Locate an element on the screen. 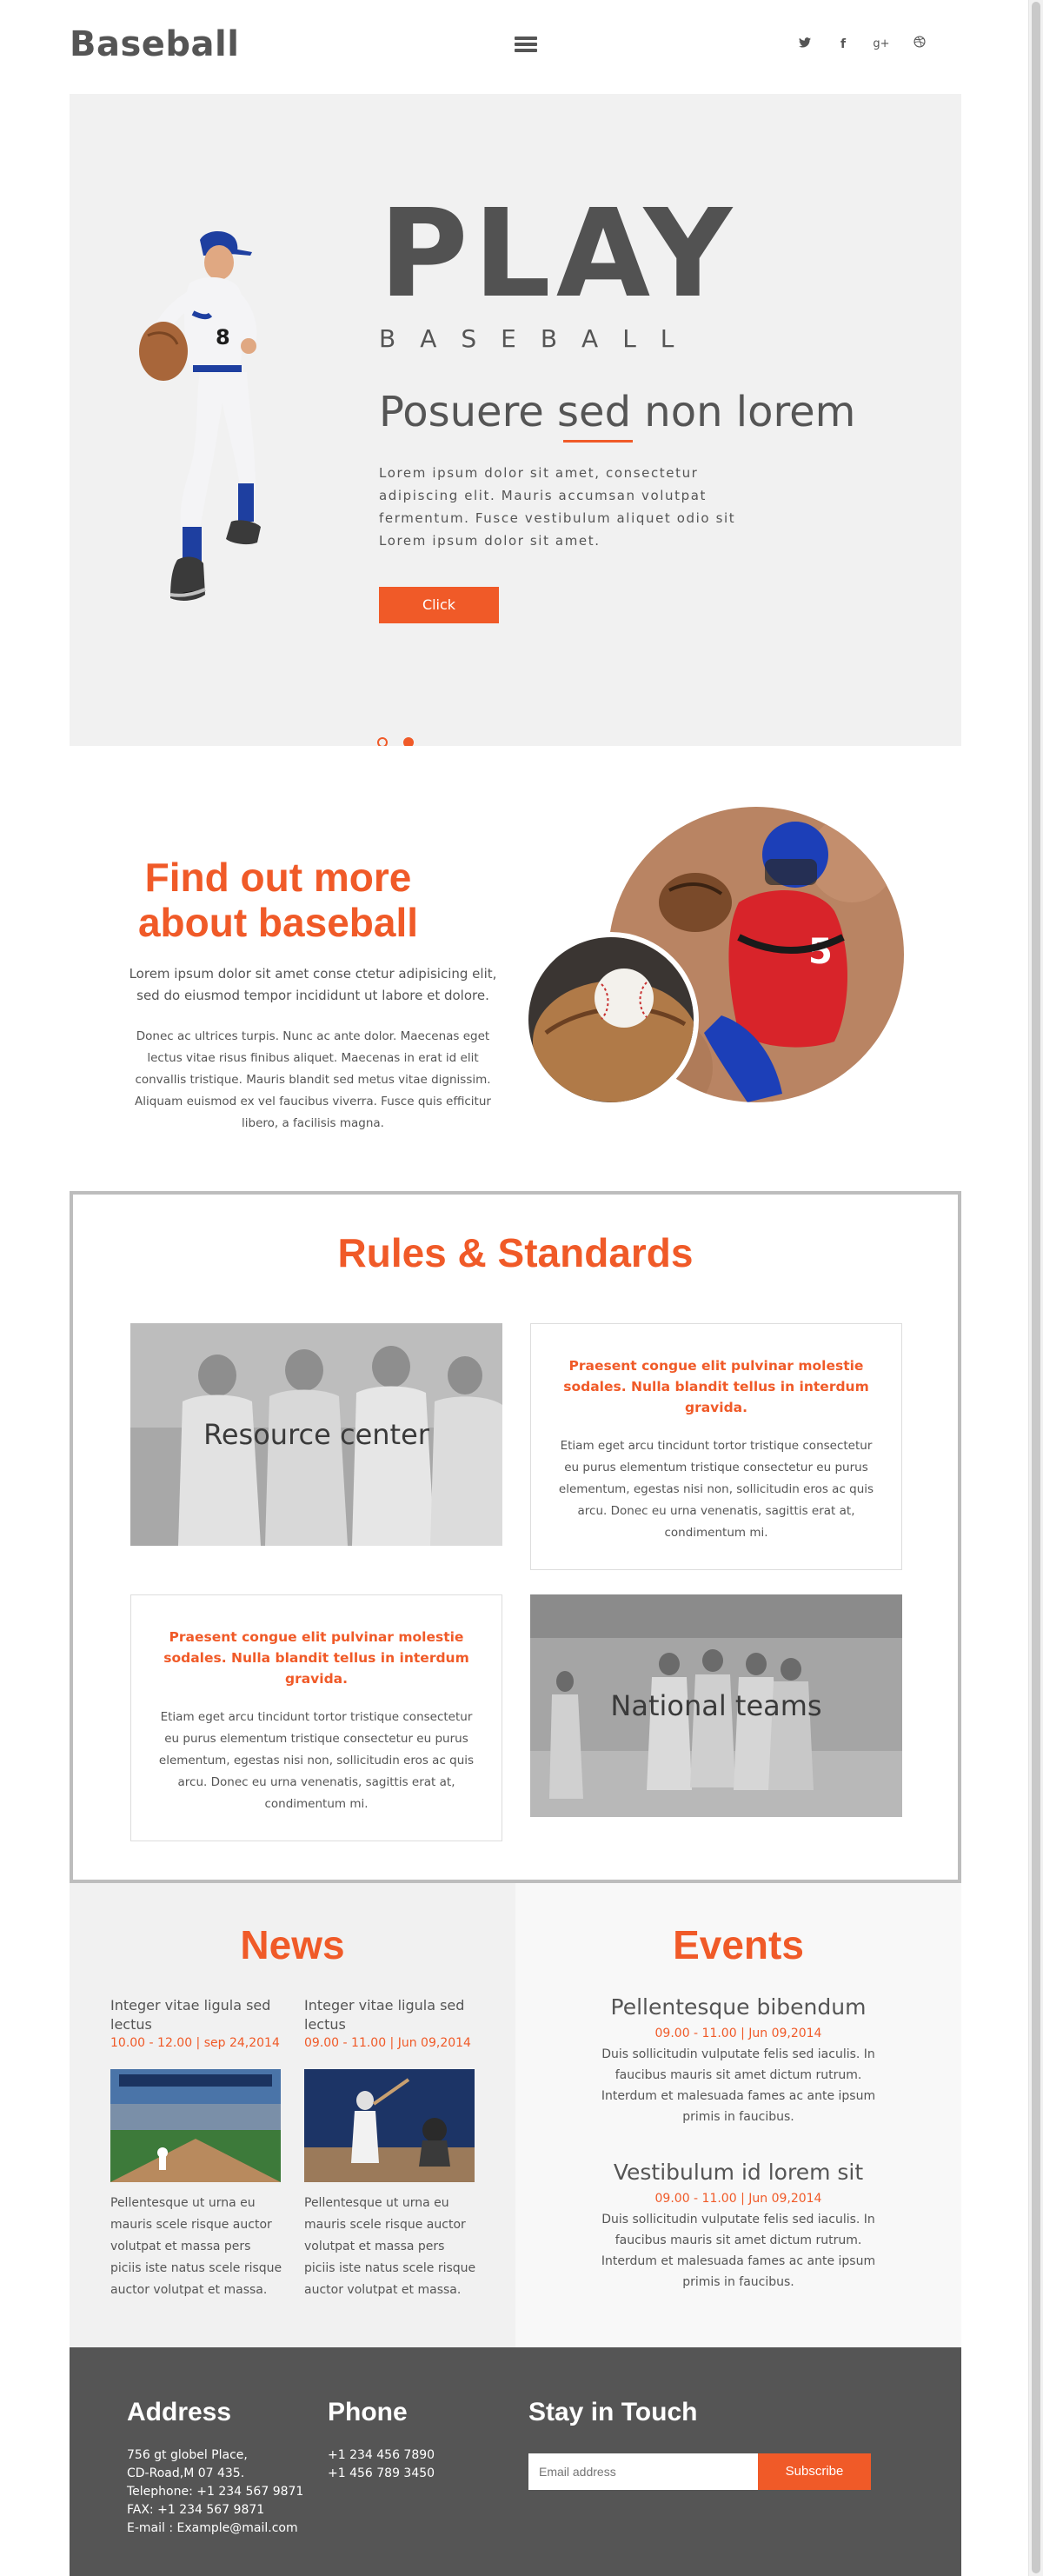  event-title: Vestibulum id lorem sit is located at coordinates (738, 2172).